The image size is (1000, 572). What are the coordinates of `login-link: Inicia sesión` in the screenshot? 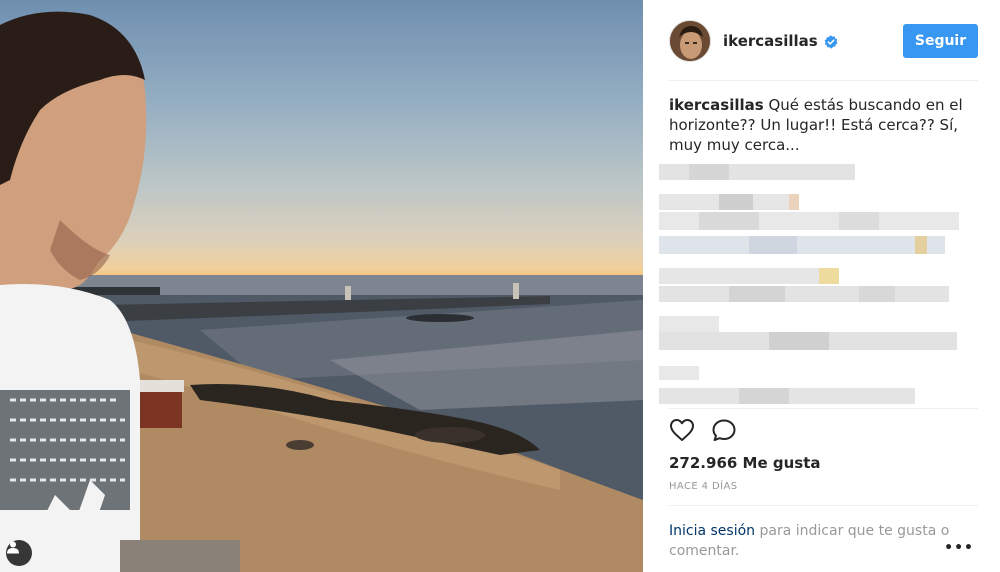 It's located at (712, 531).